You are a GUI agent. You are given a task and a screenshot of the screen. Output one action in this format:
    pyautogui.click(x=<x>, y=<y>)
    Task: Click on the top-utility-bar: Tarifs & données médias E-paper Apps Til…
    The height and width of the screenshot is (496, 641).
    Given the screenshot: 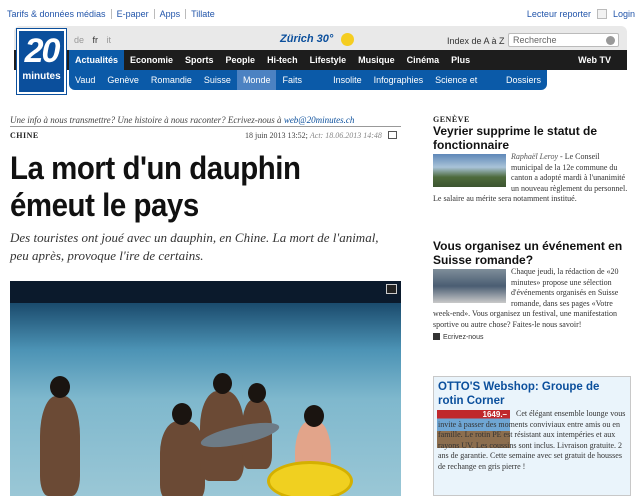 What is the action you would take?
    pyautogui.click(x=320, y=14)
    